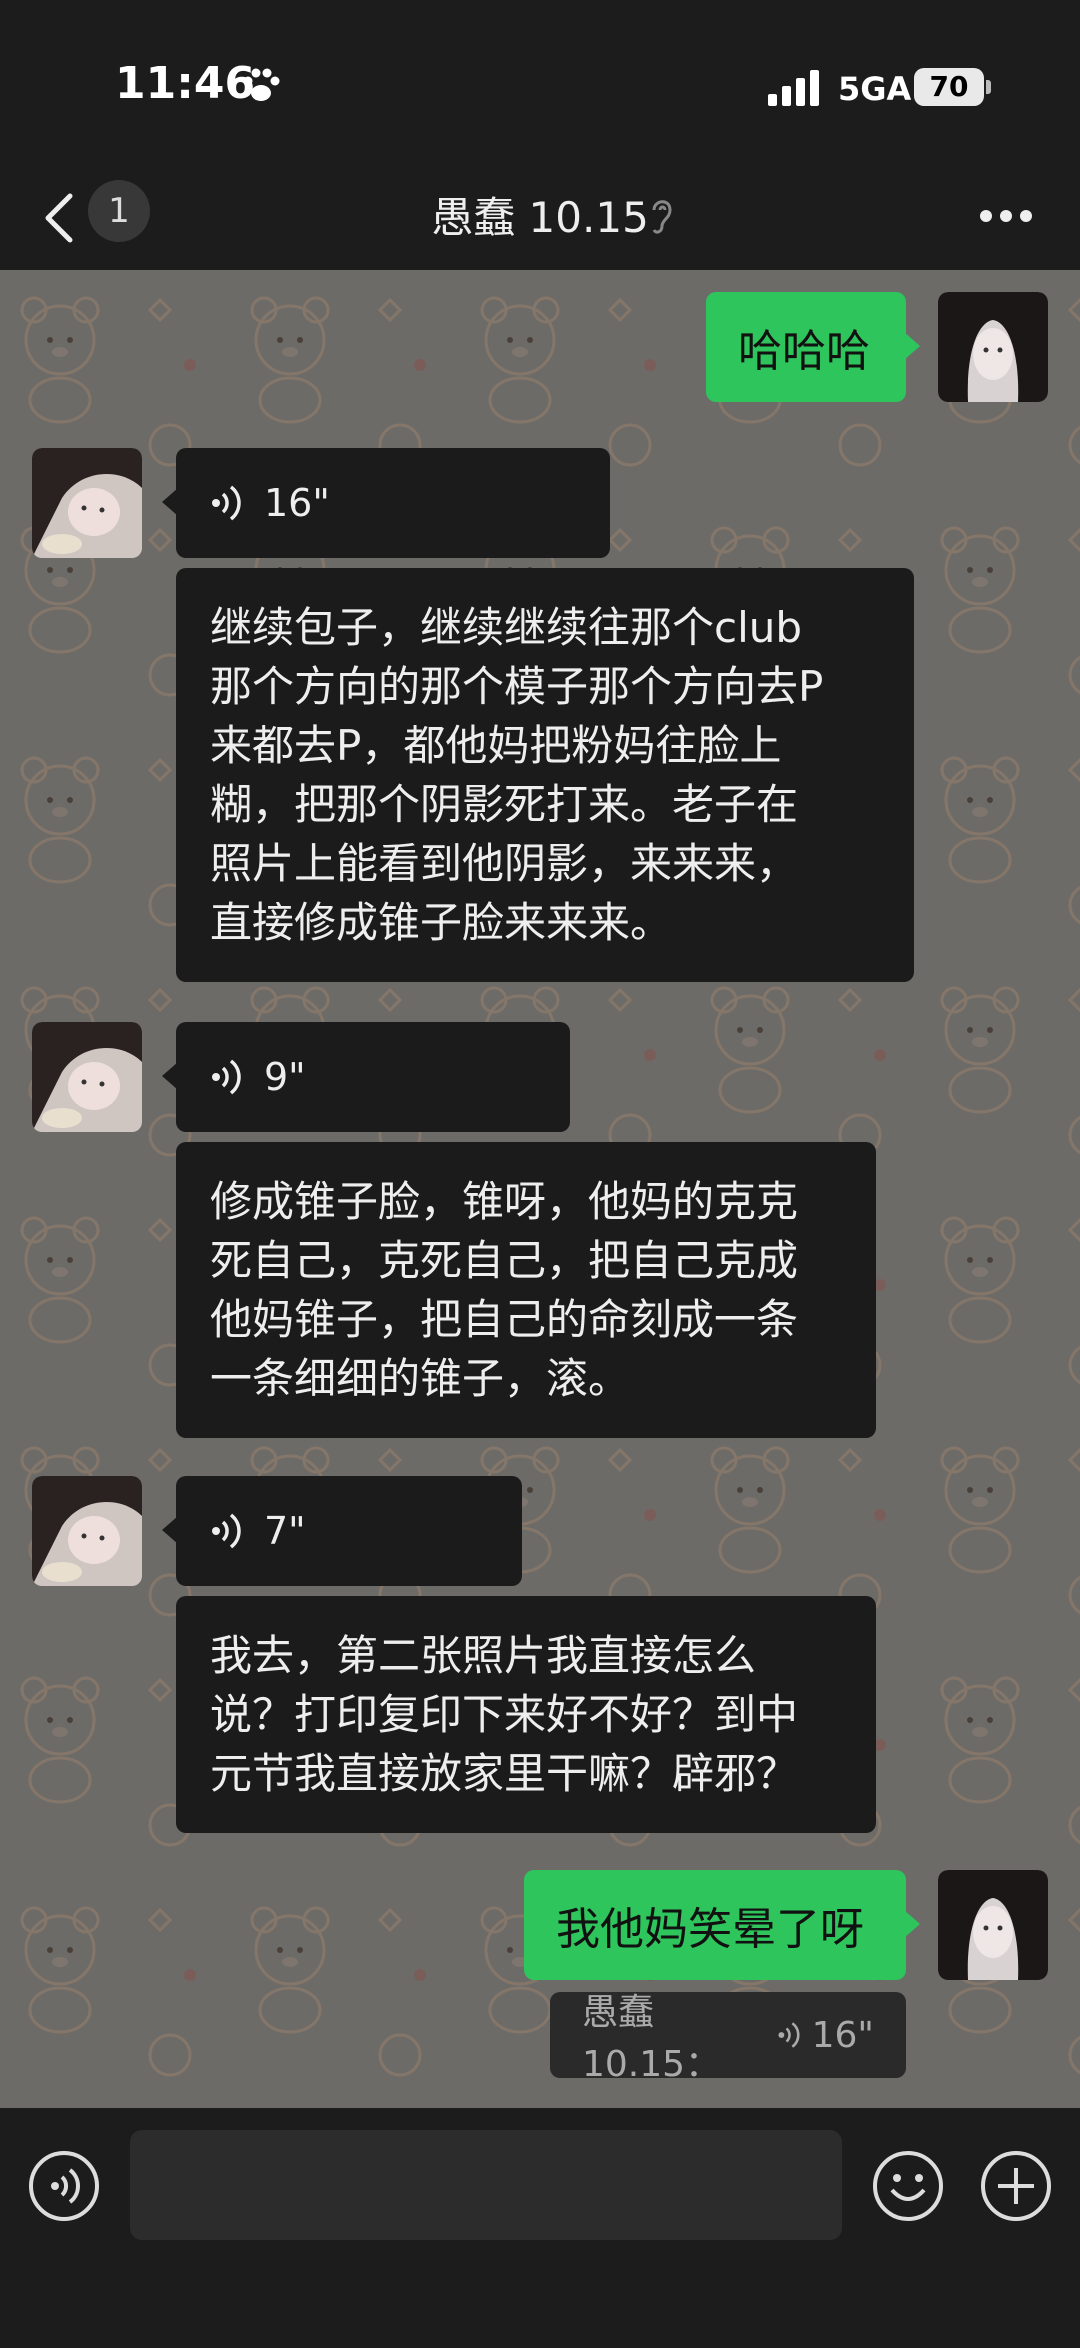 The height and width of the screenshot is (2348, 1080). Describe the element at coordinates (813, 347) in the screenshot. I see `message-bubble-sent: 哈哈哈` at that location.